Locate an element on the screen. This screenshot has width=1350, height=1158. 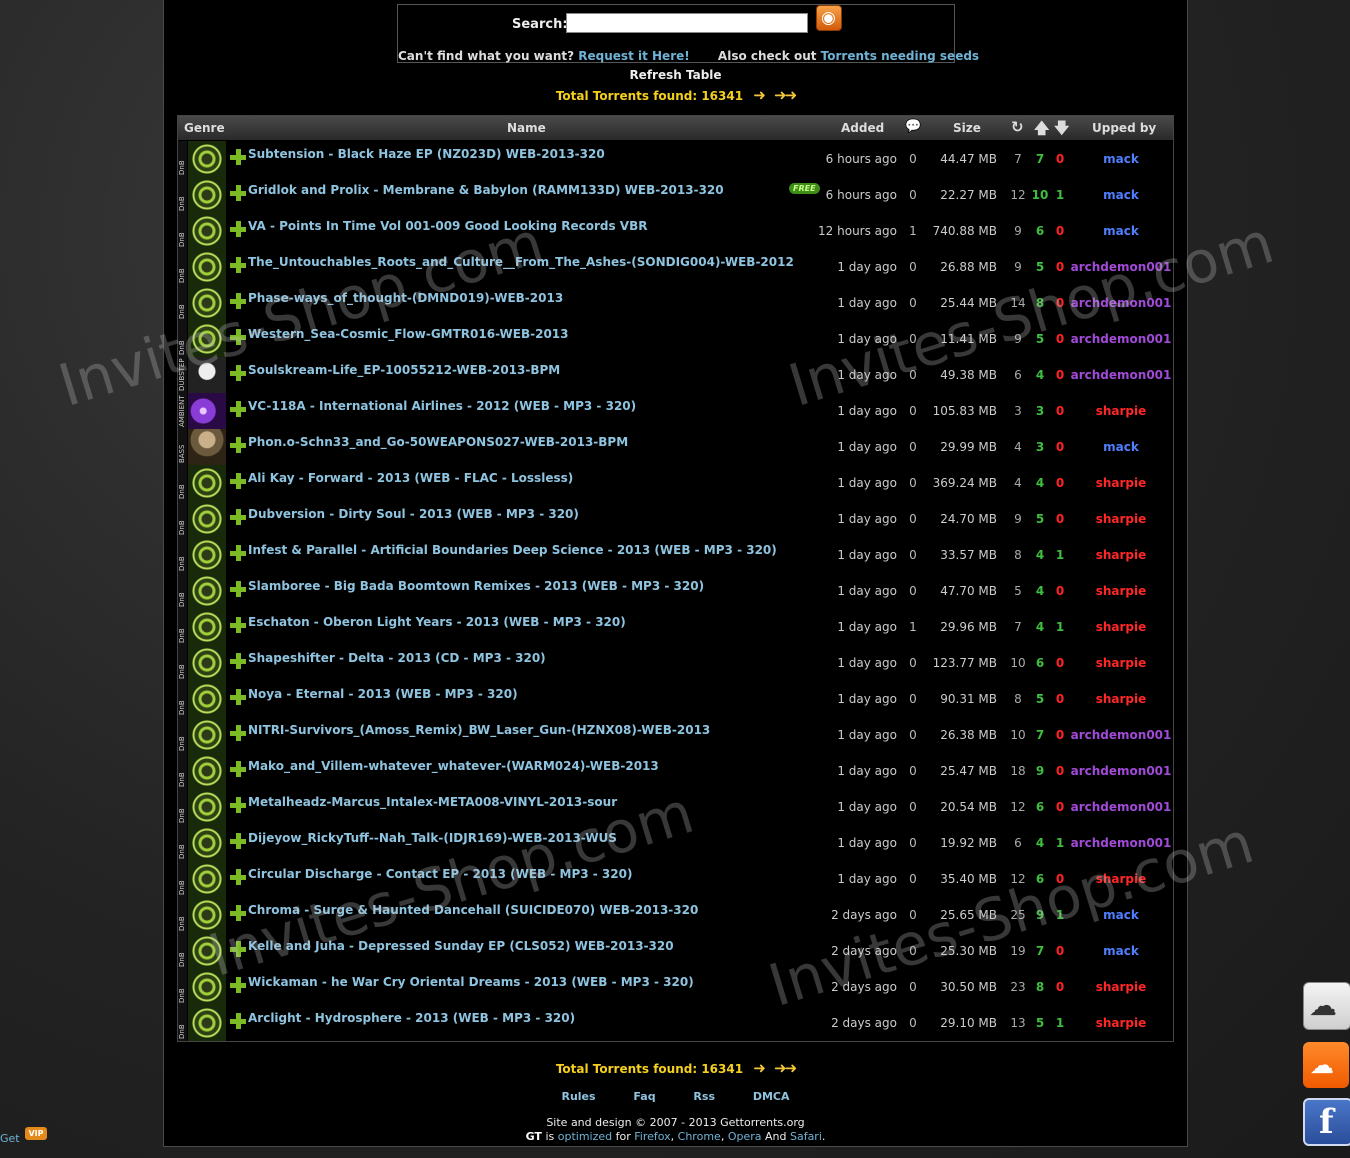
browser-opera: Opera is located at coordinates (745, 1136).